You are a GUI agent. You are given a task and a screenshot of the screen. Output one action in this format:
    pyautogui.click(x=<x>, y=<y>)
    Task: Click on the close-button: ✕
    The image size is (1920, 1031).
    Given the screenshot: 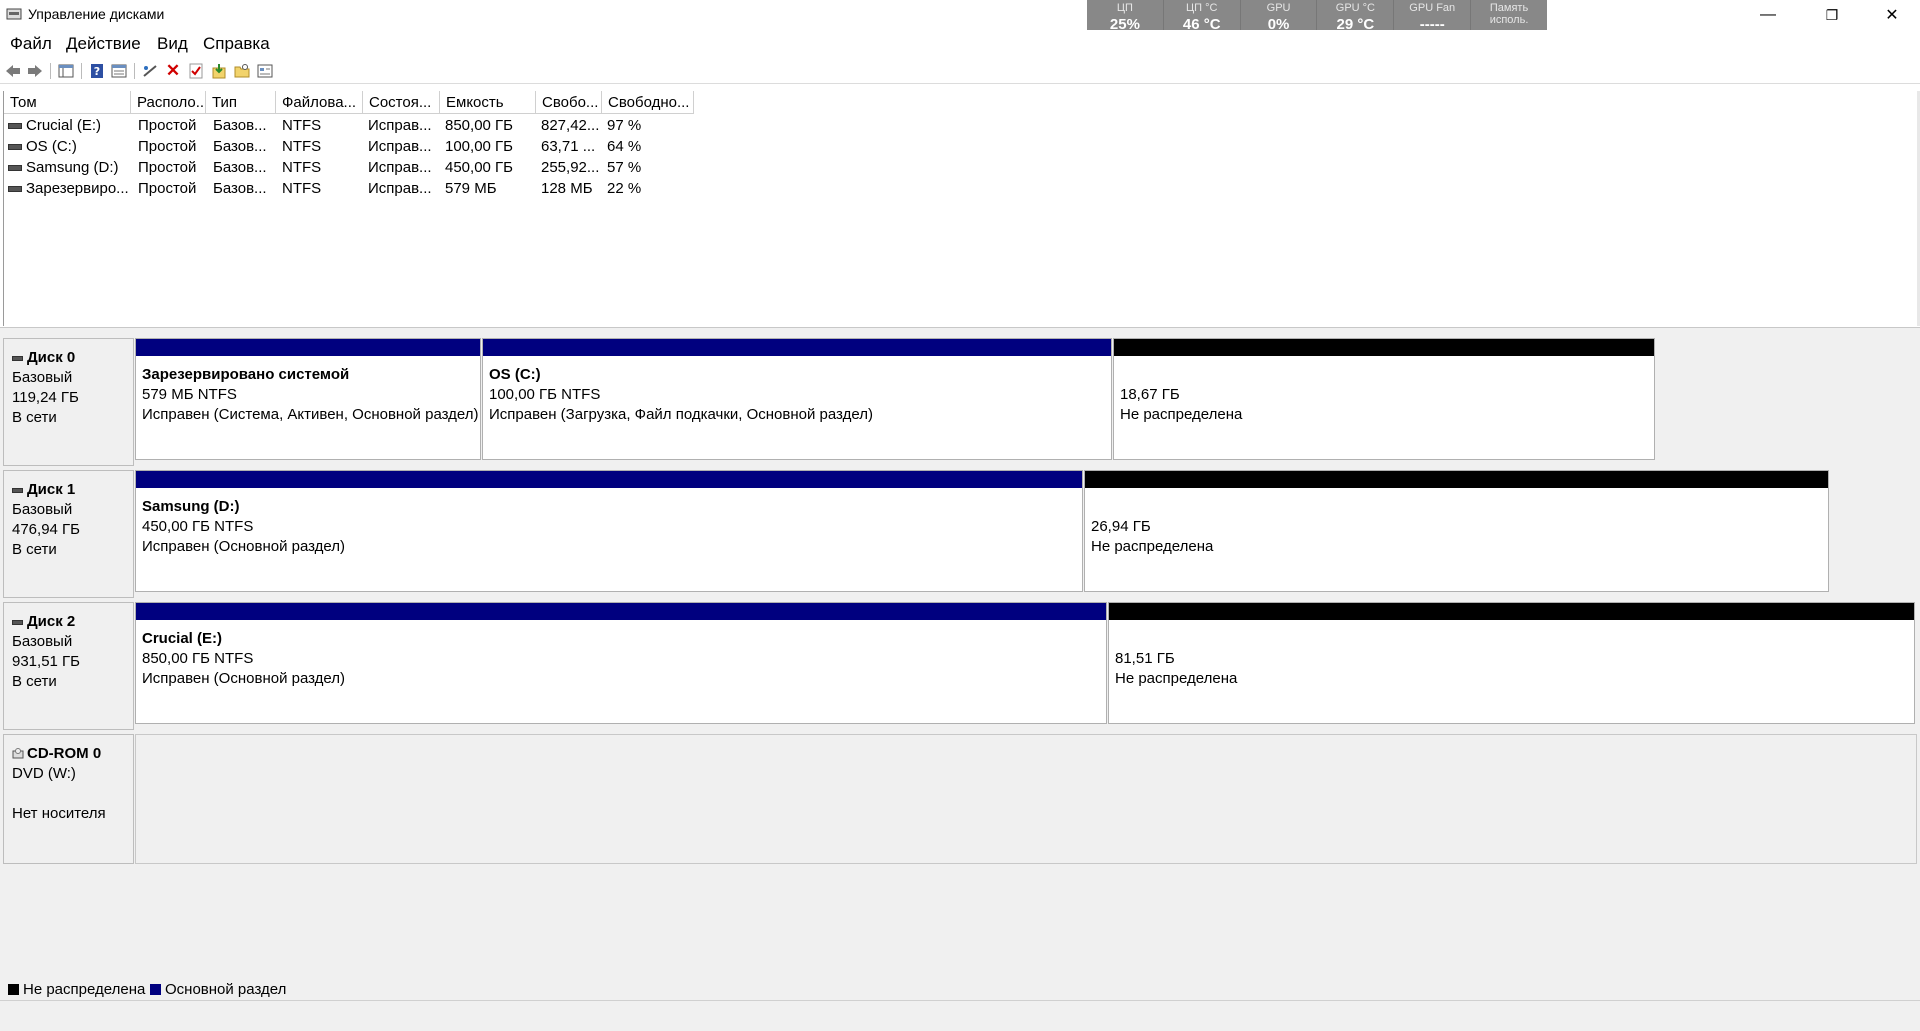 What is the action you would take?
    pyautogui.click(x=1892, y=15)
    